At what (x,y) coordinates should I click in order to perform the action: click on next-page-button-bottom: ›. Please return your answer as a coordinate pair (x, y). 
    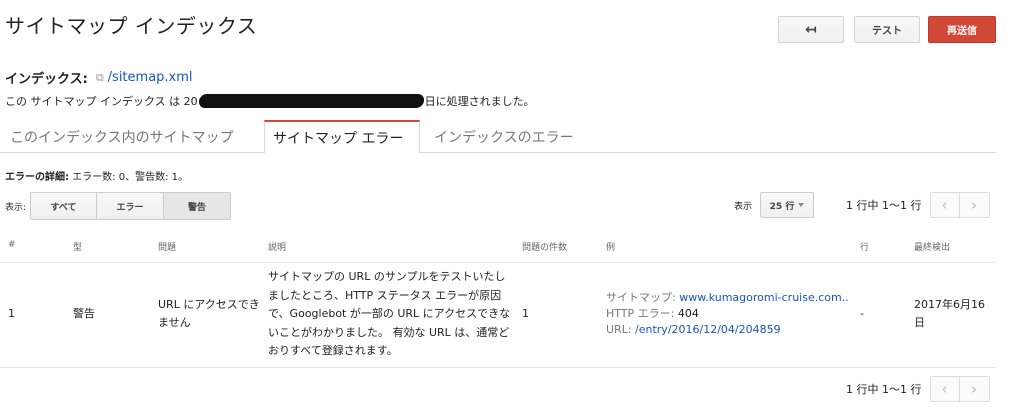
    Looking at the image, I should click on (974, 389).